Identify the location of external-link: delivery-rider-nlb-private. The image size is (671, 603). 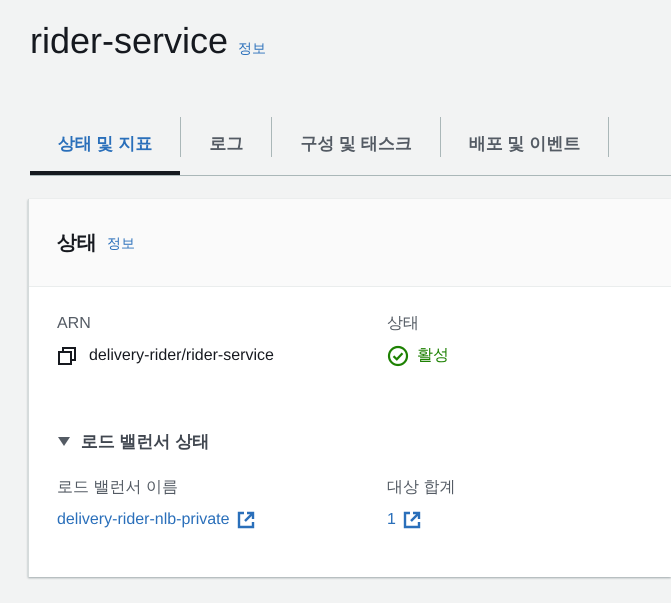
(156, 519).